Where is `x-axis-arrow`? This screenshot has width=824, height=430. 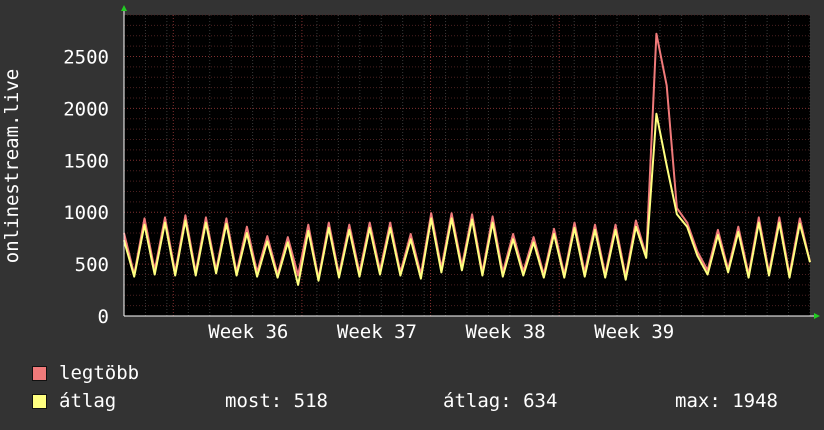 x-axis-arrow is located at coordinates (817, 316).